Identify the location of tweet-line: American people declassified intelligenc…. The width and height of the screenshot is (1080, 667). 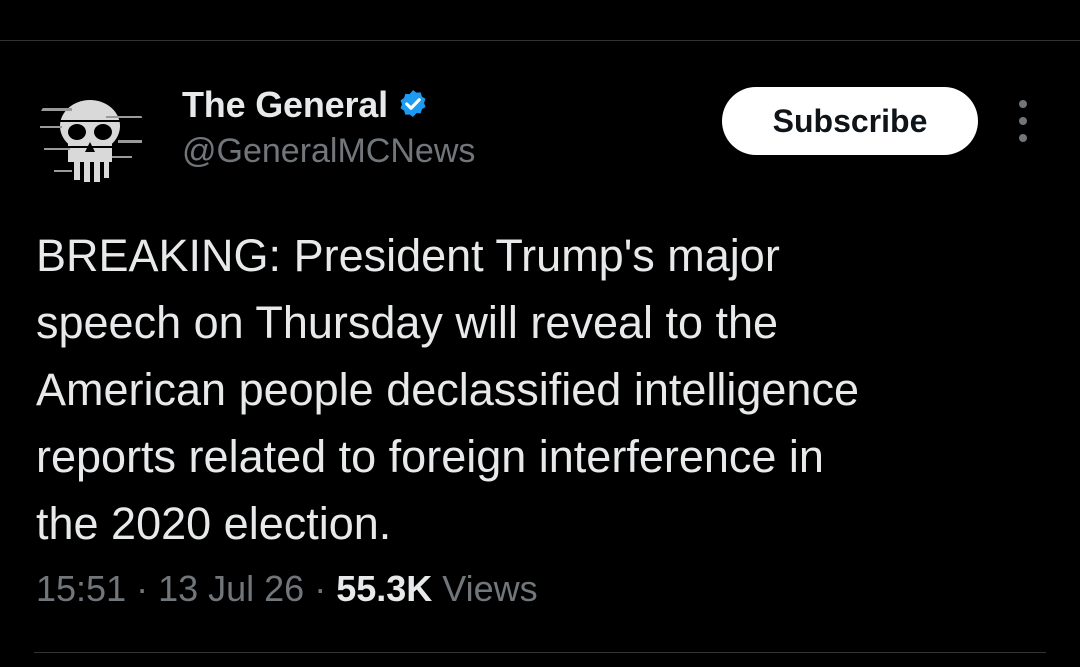
(447, 389).